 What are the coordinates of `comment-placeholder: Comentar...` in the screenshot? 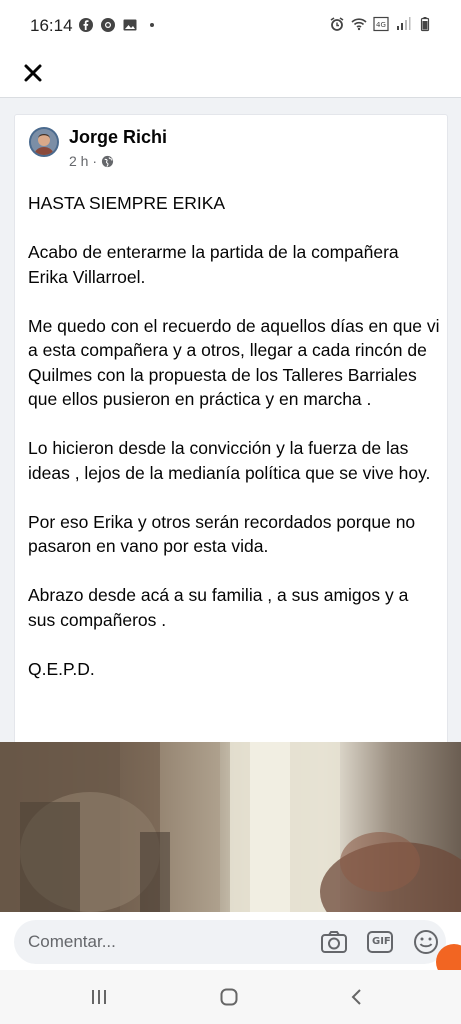 It's located at (72, 941).